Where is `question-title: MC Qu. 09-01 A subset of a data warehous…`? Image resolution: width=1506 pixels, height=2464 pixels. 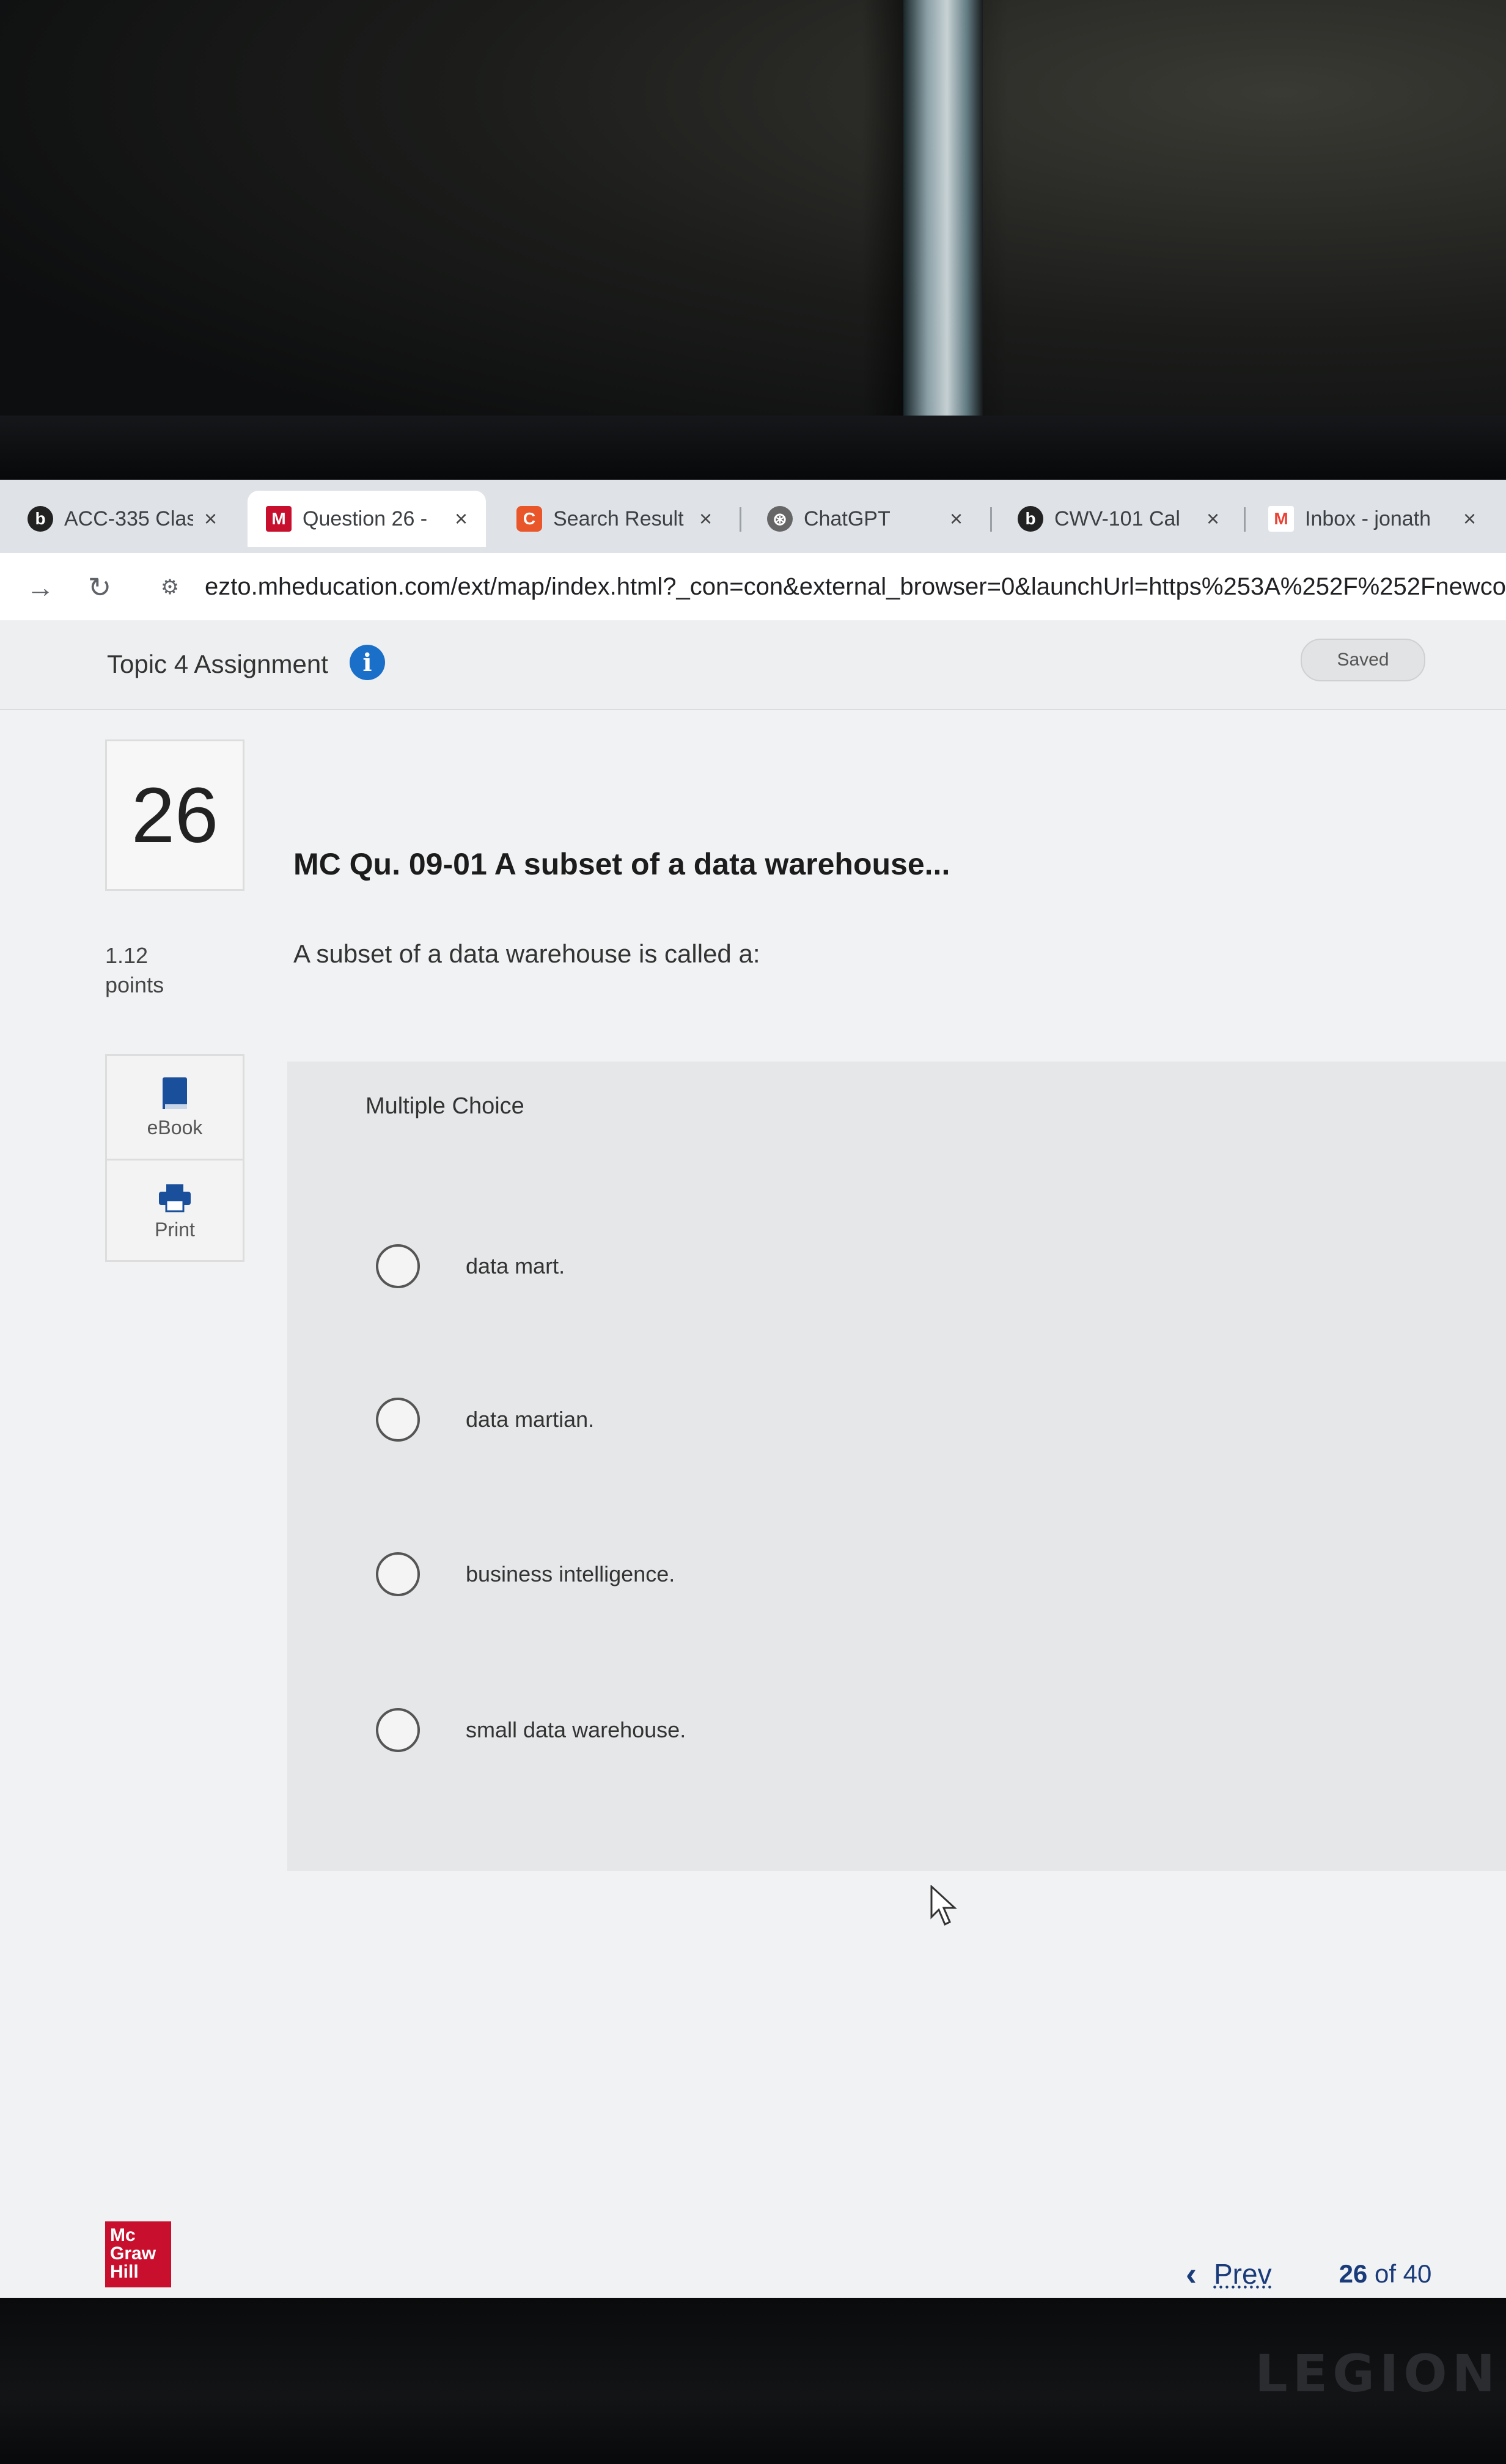
question-title: MC Qu. 09-01 A subset of a data warehous… is located at coordinates (622, 864).